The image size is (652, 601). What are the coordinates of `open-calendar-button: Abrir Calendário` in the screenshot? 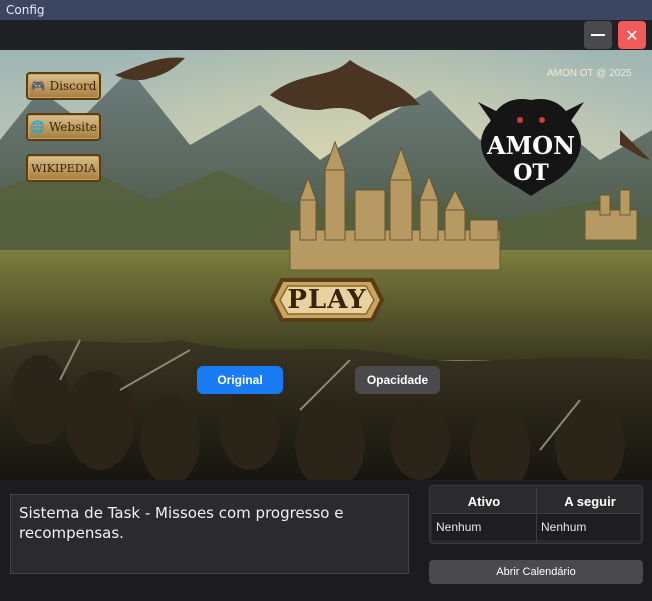 It's located at (536, 572).